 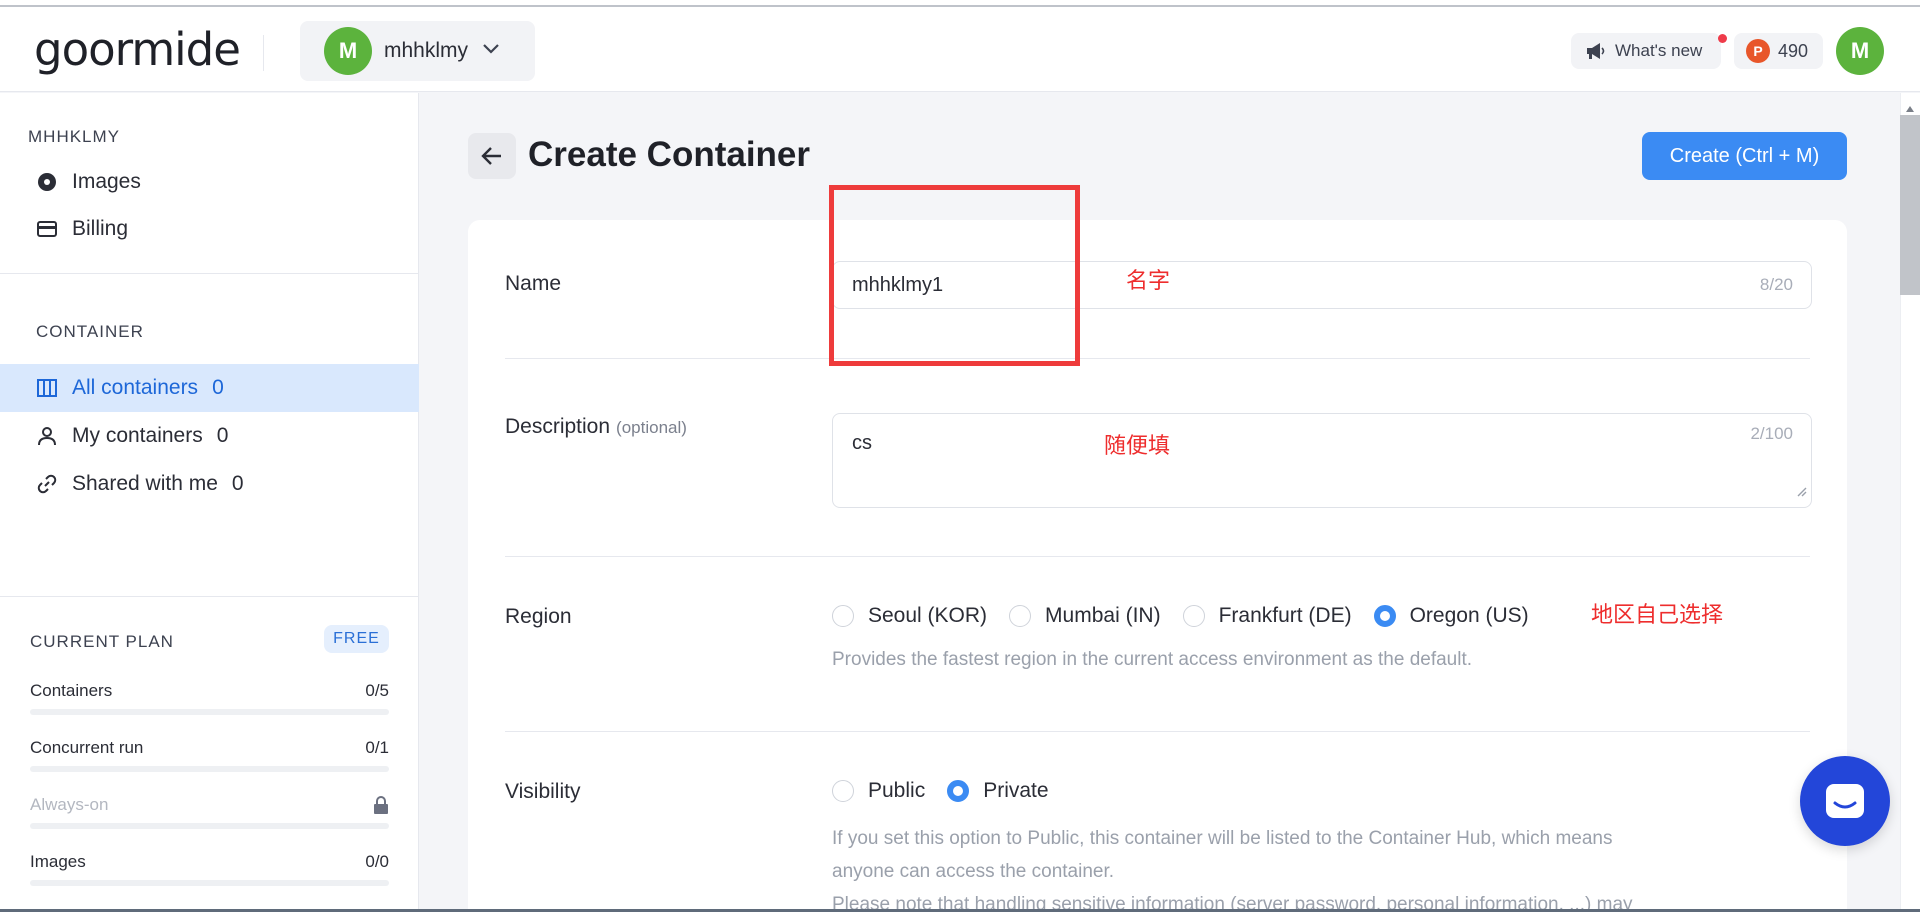 I want to click on description-value: cs, so click(x=862, y=443).